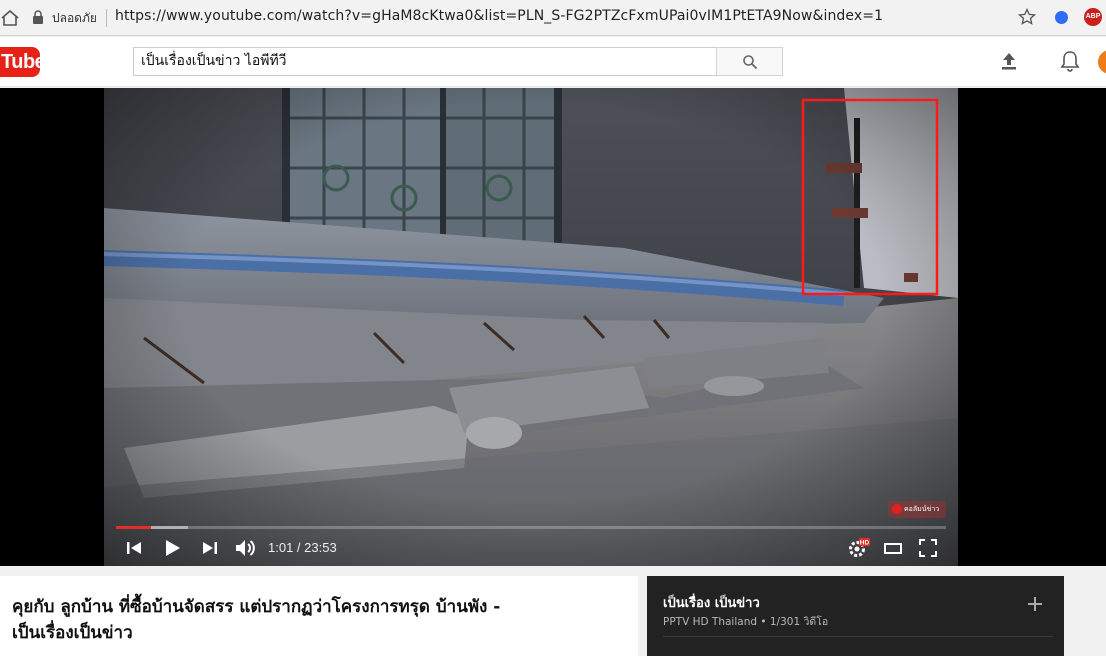  What do you see at coordinates (928, 548) in the screenshot?
I see `fullscreen-button` at bounding box center [928, 548].